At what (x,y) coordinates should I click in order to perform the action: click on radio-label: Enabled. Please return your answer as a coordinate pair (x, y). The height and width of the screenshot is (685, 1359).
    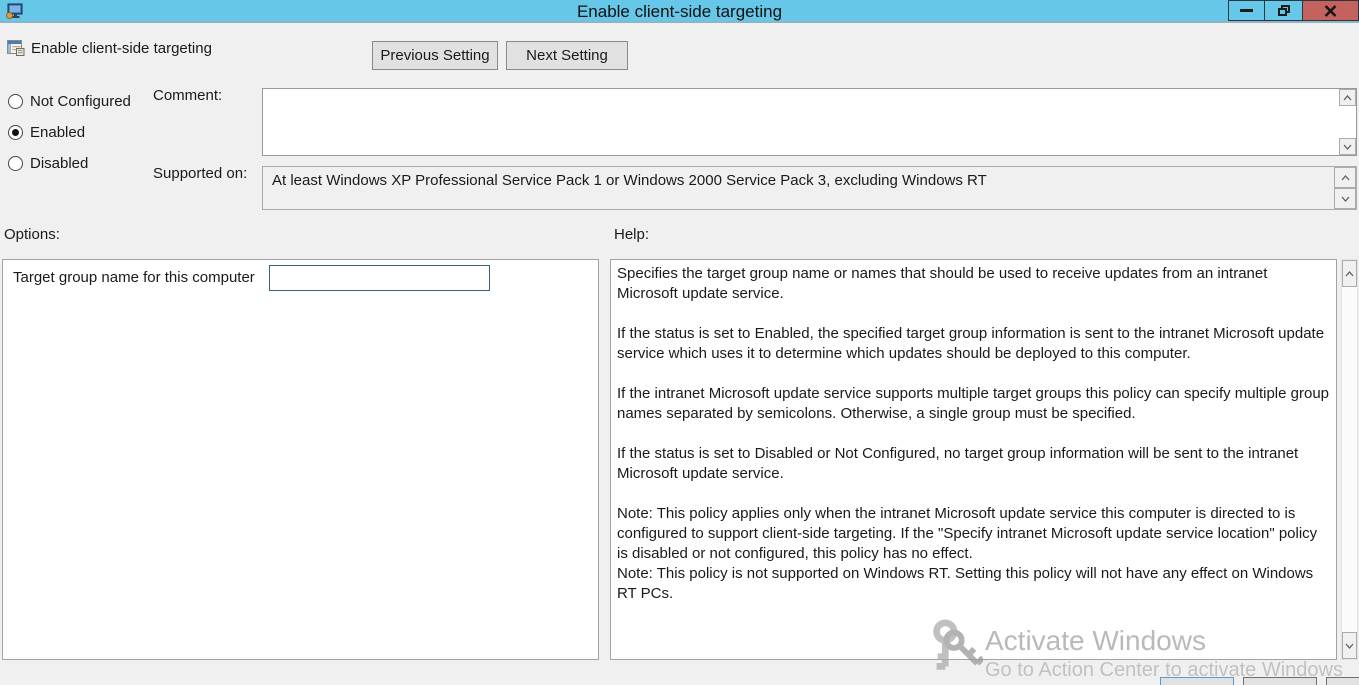
    Looking at the image, I should click on (58, 132).